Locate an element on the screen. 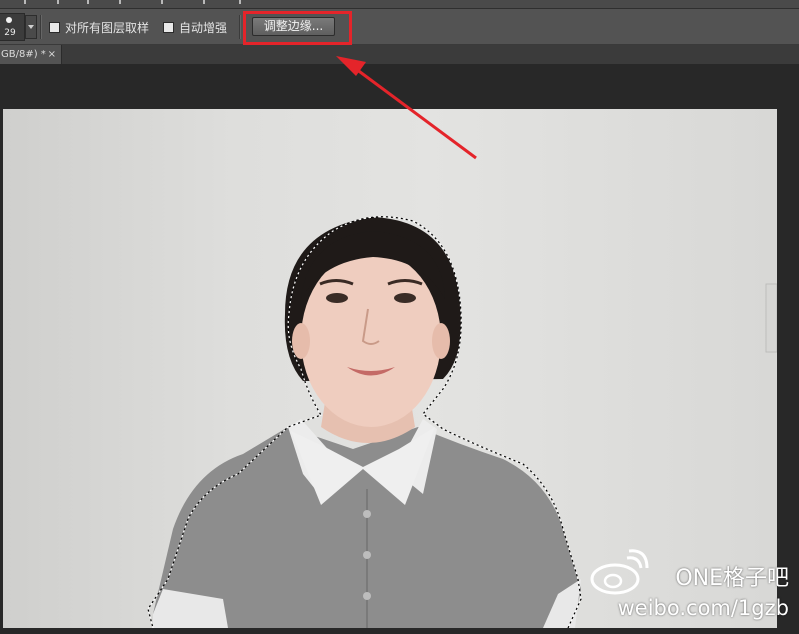 The width and height of the screenshot is (799, 634). sample-all-layers-option: 对所有图层取样 is located at coordinates (99, 27).